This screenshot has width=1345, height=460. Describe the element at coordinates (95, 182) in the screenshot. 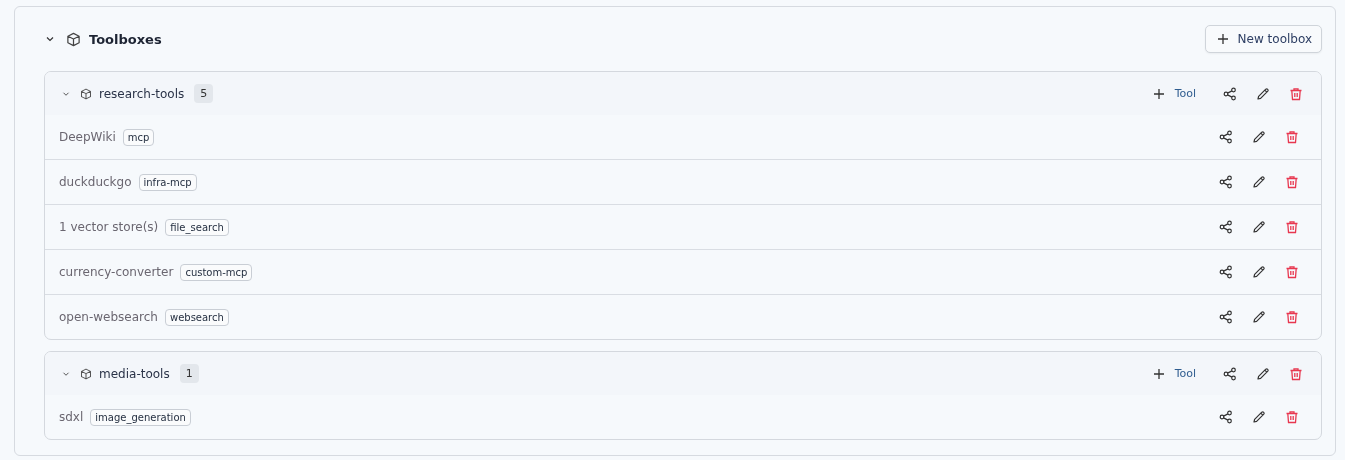

I see `tool-name: duckduckgo` at that location.